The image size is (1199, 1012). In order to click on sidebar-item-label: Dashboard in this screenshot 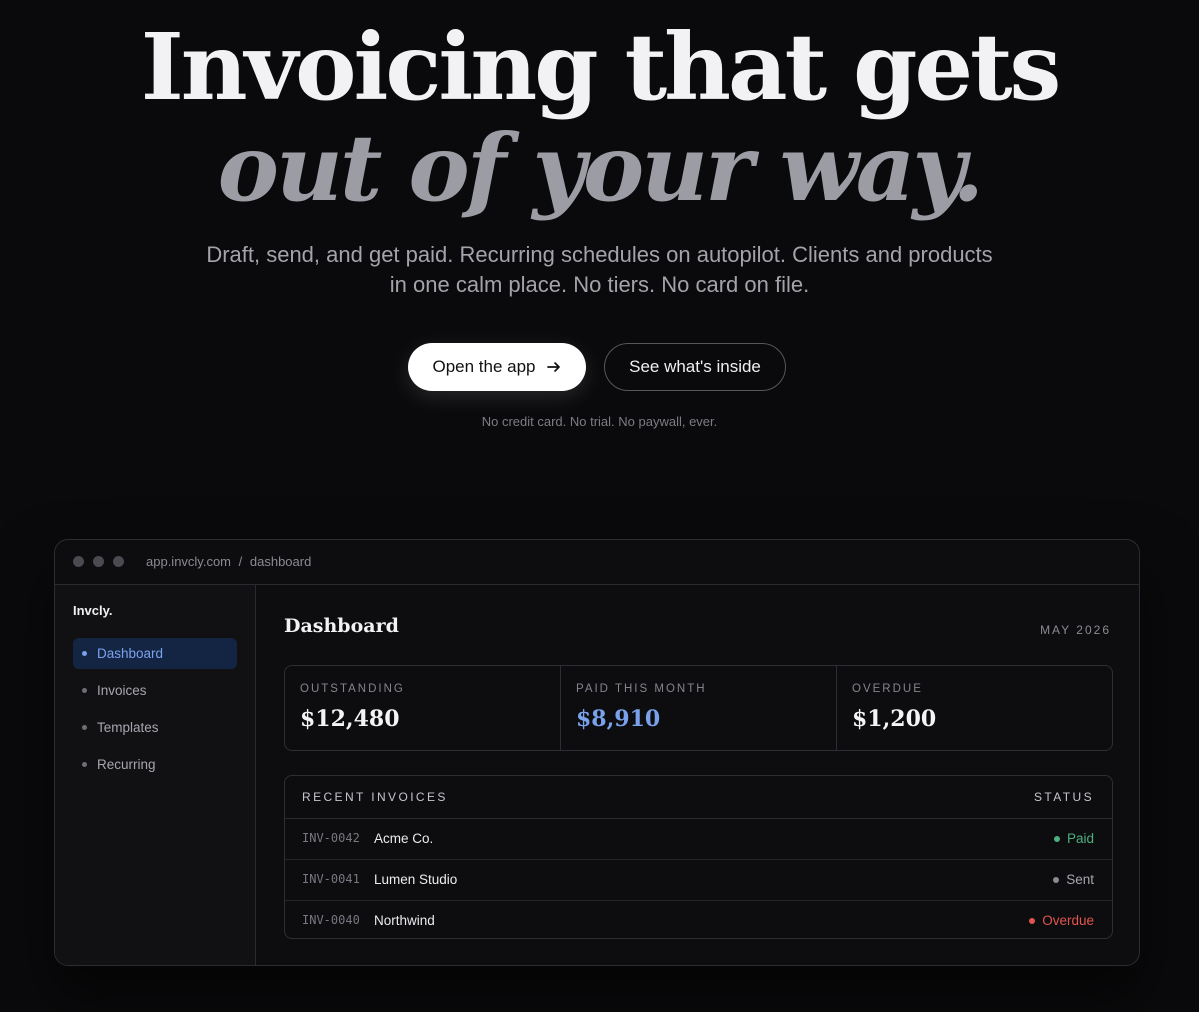, I will do `click(130, 653)`.